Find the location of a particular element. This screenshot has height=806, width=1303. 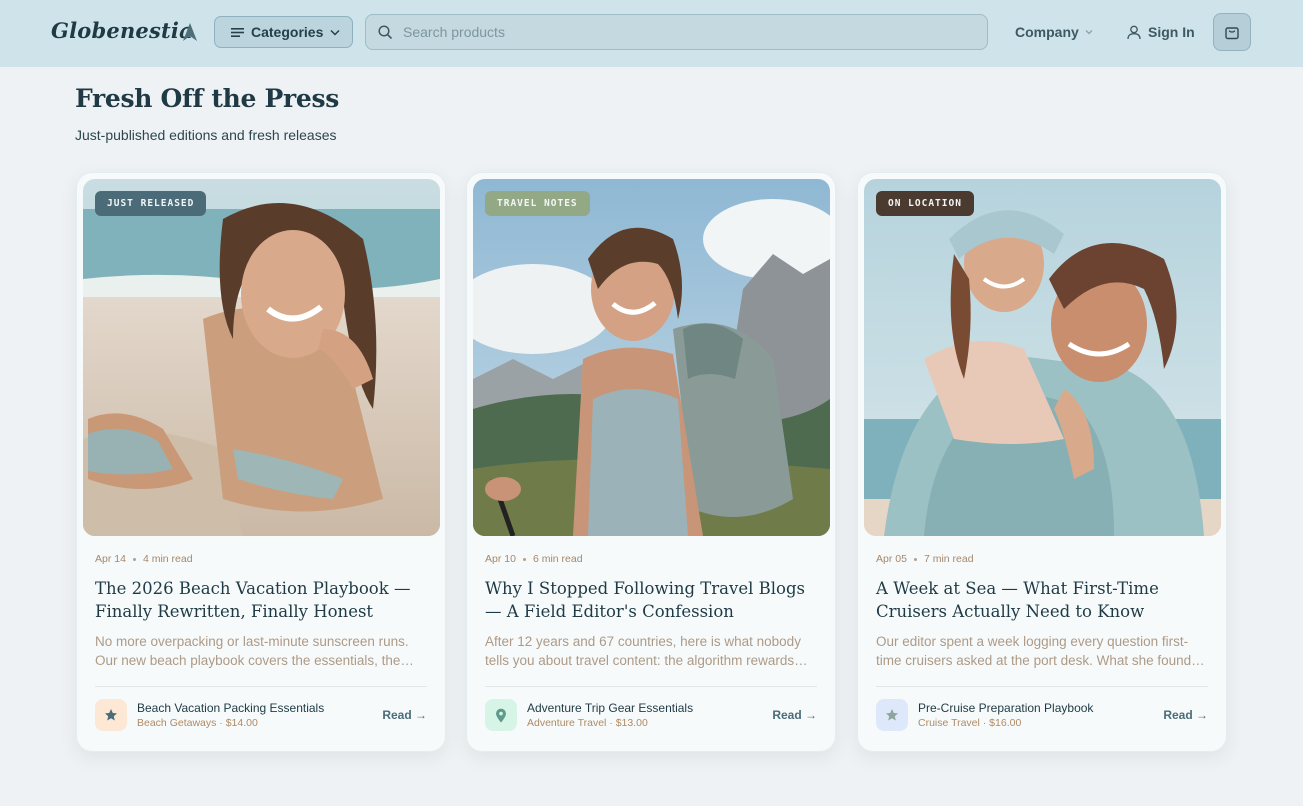

company-label: Company is located at coordinates (1047, 32).